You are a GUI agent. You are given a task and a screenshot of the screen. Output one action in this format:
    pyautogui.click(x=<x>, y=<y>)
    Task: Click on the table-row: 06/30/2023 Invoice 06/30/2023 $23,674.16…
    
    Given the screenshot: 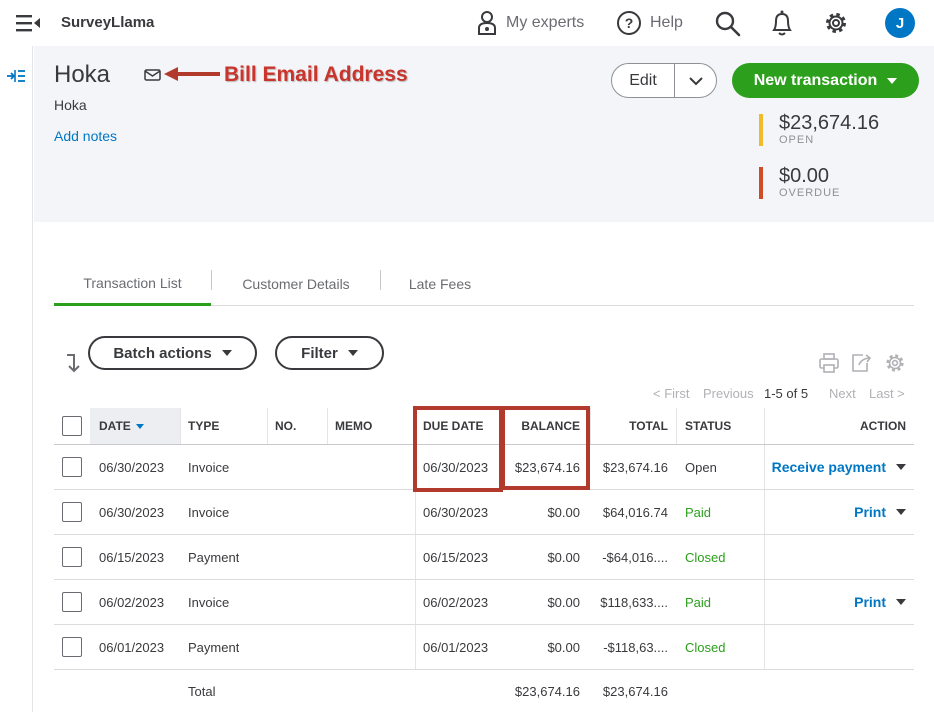 What is the action you would take?
    pyautogui.click(x=484, y=467)
    